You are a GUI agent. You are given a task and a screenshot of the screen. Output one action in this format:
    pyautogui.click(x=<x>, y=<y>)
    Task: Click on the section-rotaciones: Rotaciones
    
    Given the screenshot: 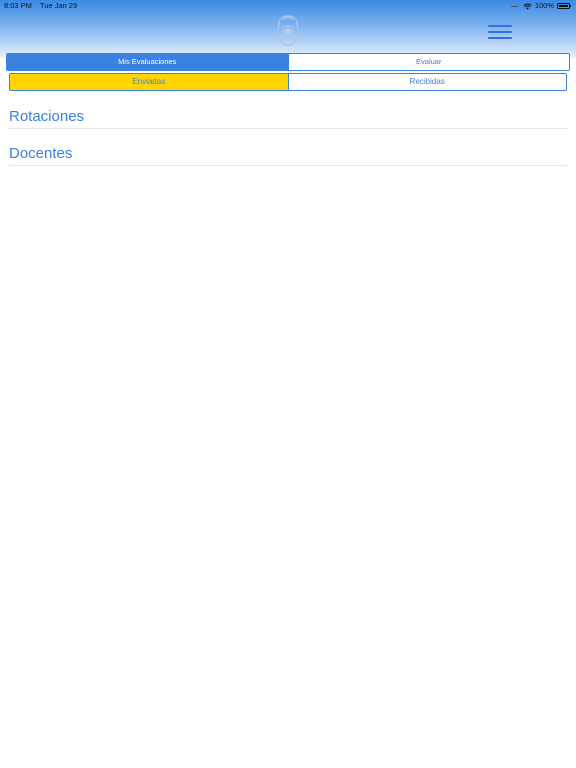 What is the action you would take?
    pyautogui.click(x=288, y=118)
    